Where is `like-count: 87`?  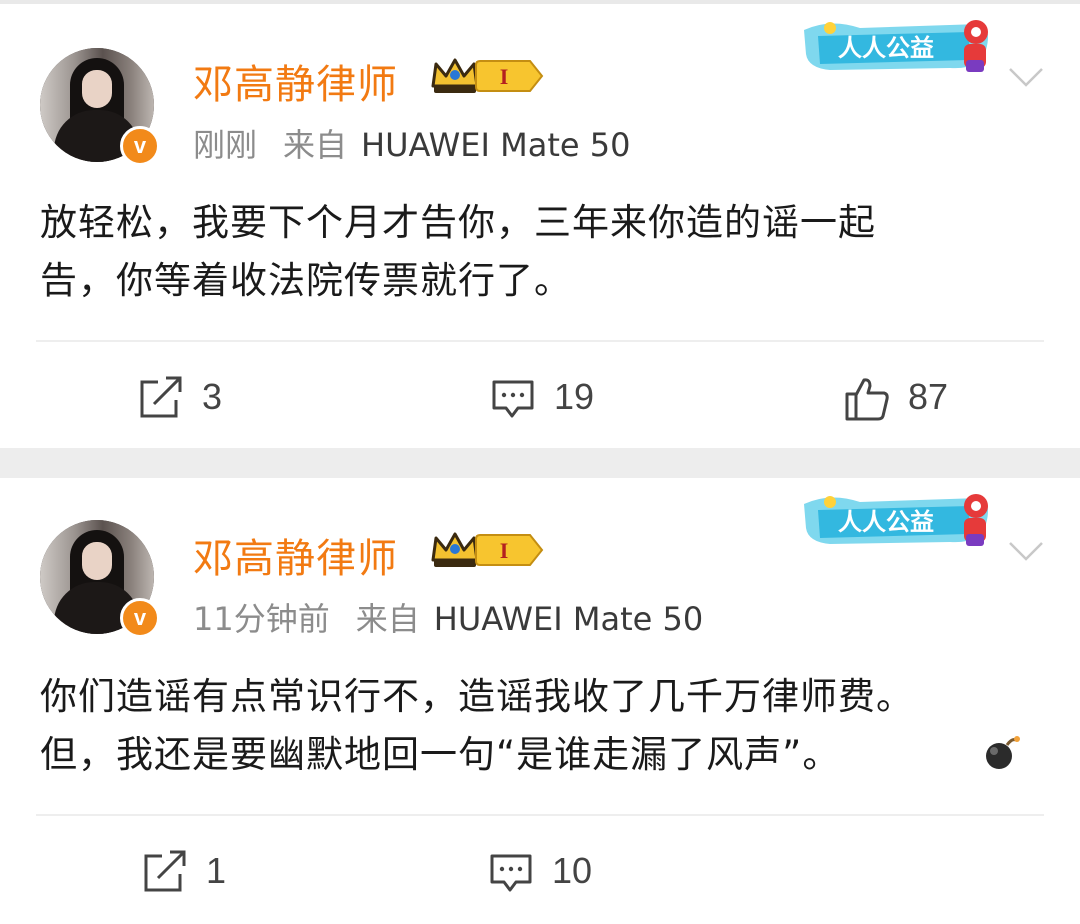 like-count: 87 is located at coordinates (928, 396).